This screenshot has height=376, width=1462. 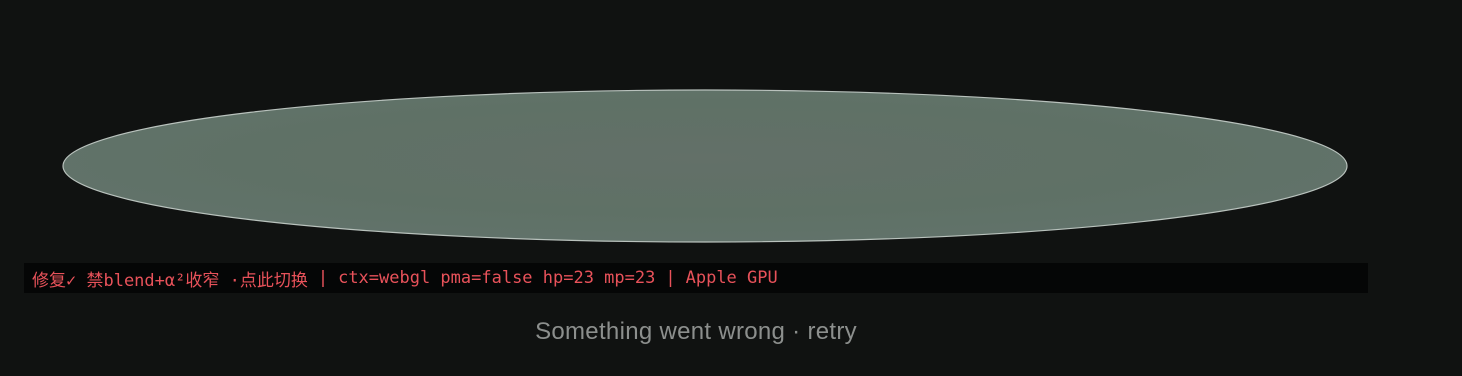 I want to click on retry-link: retry, so click(x=832, y=331).